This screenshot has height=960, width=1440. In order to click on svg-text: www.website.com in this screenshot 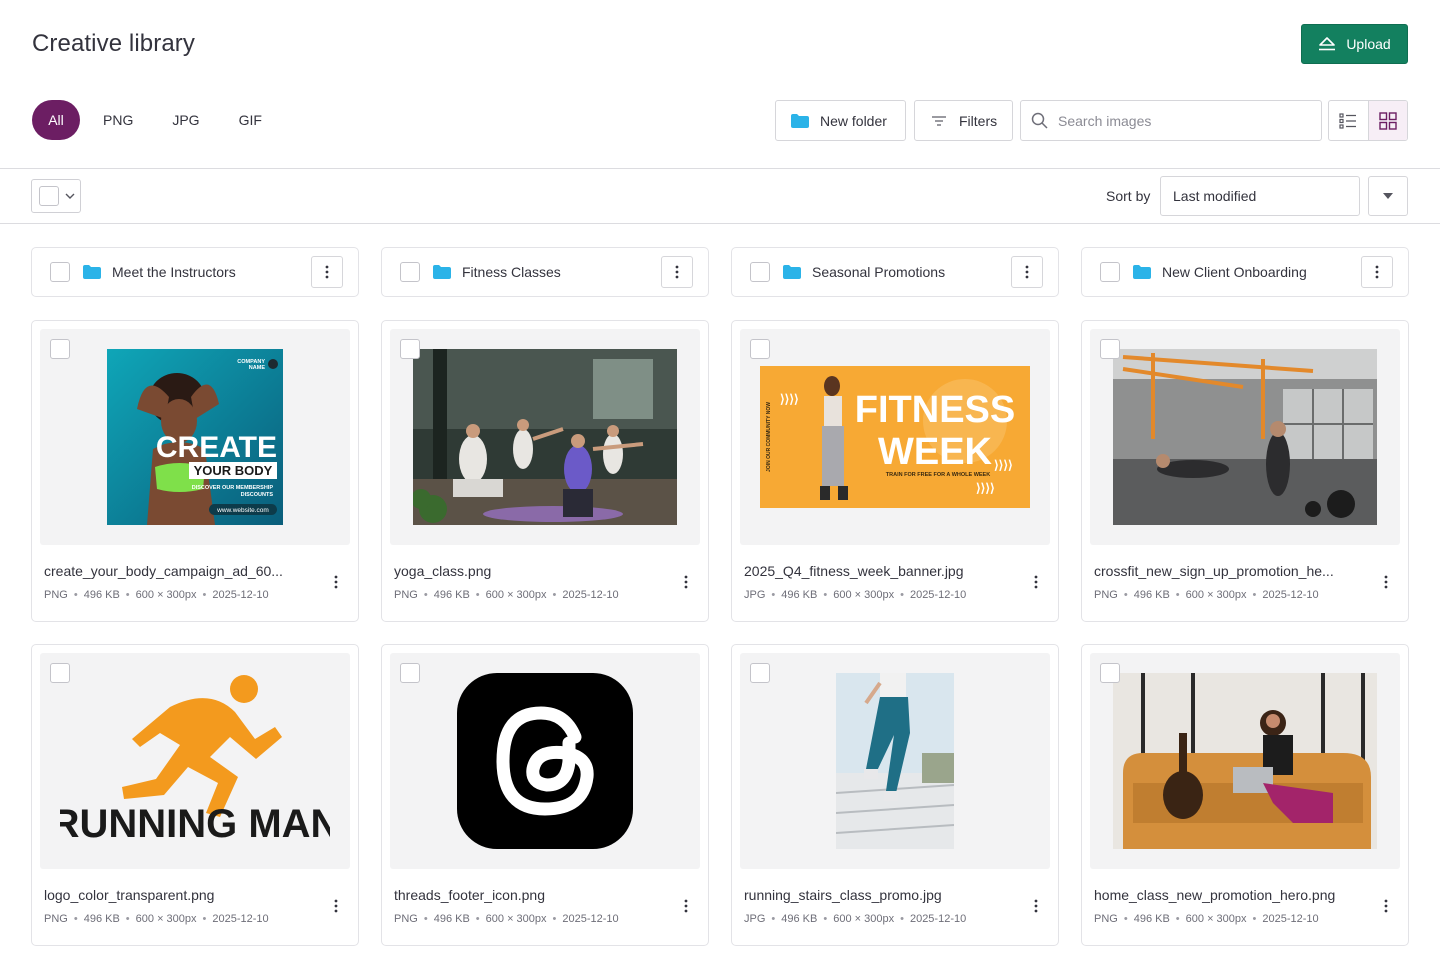, I will do `click(242, 510)`.